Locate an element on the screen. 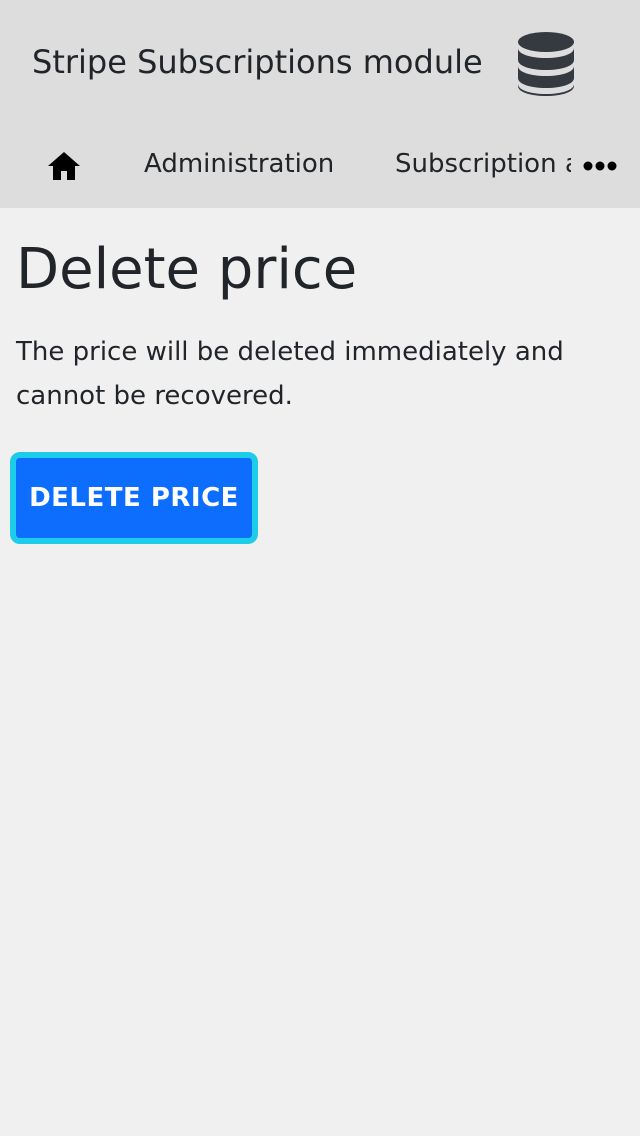 The height and width of the screenshot is (1136, 640). delete-price-button: DELETE PRICE is located at coordinates (134, 498).